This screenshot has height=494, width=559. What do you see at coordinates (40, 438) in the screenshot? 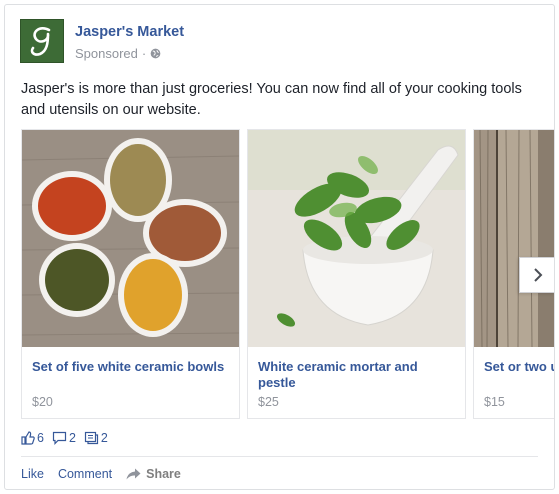
I see `likes-value: 6` at bounding box center [40, 438].